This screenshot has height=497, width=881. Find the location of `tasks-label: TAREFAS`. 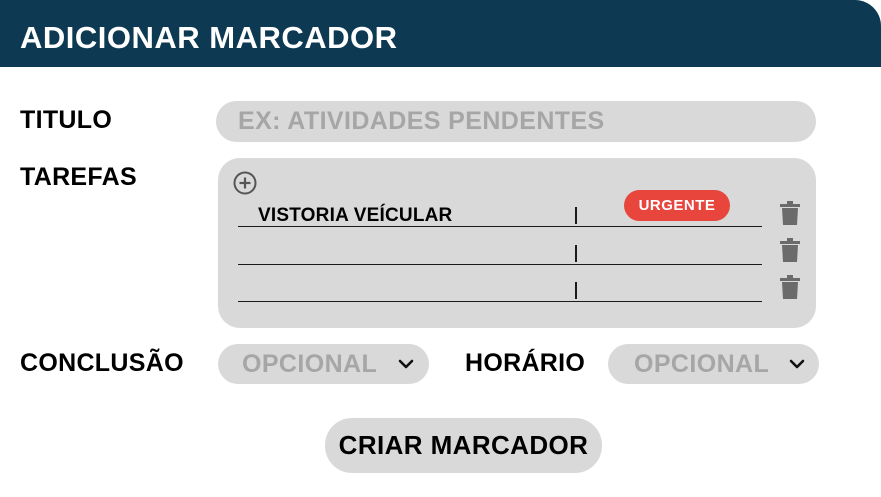

tasks-label: TAREFAS is located at coordinates (78, 177).